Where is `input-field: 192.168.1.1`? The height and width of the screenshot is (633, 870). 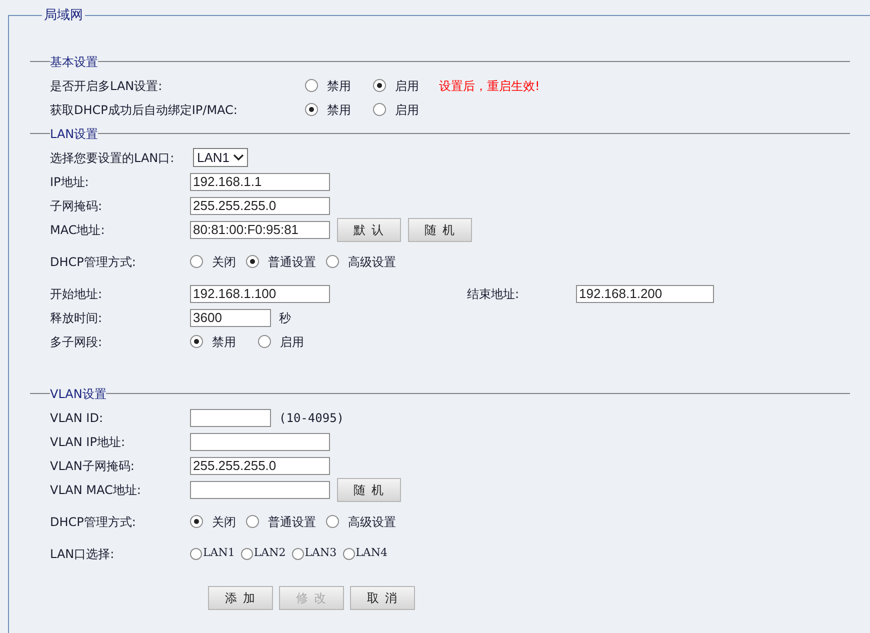
input-field: 192.168.1.1 is located at coordinates (260, 181).